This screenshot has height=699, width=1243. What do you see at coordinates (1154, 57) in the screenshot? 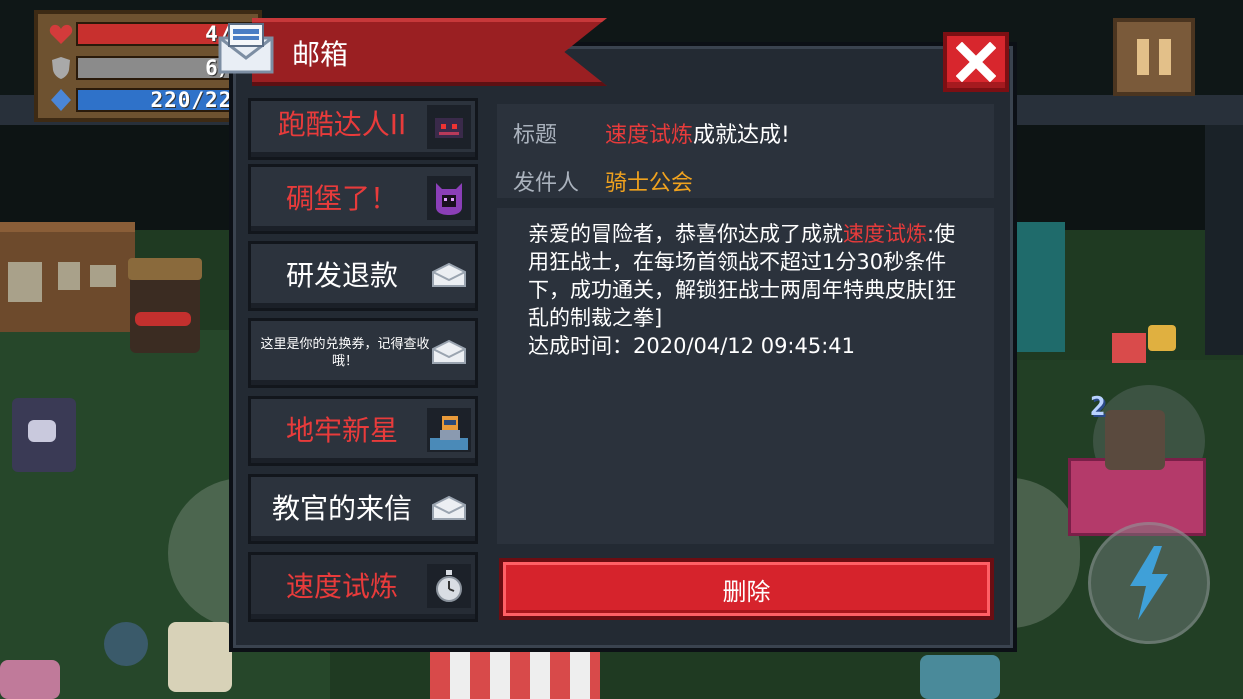
I see `pause-button` at bounding box center [1154, 57].